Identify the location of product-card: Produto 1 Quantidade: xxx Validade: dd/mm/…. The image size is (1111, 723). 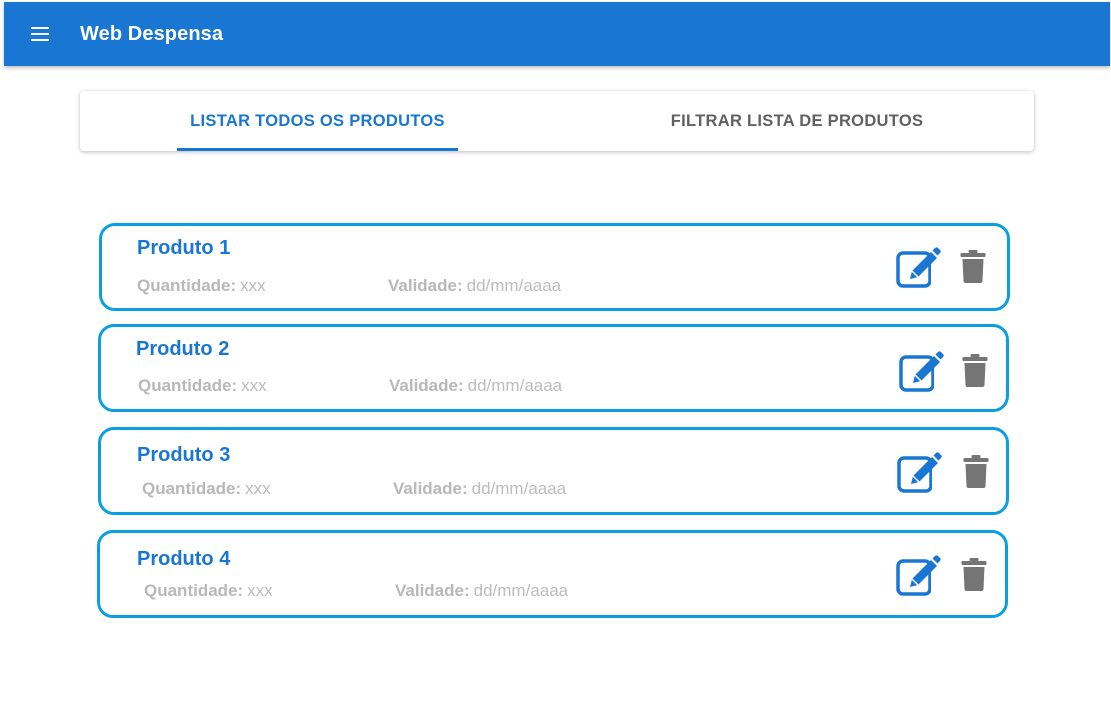
(554, 267).